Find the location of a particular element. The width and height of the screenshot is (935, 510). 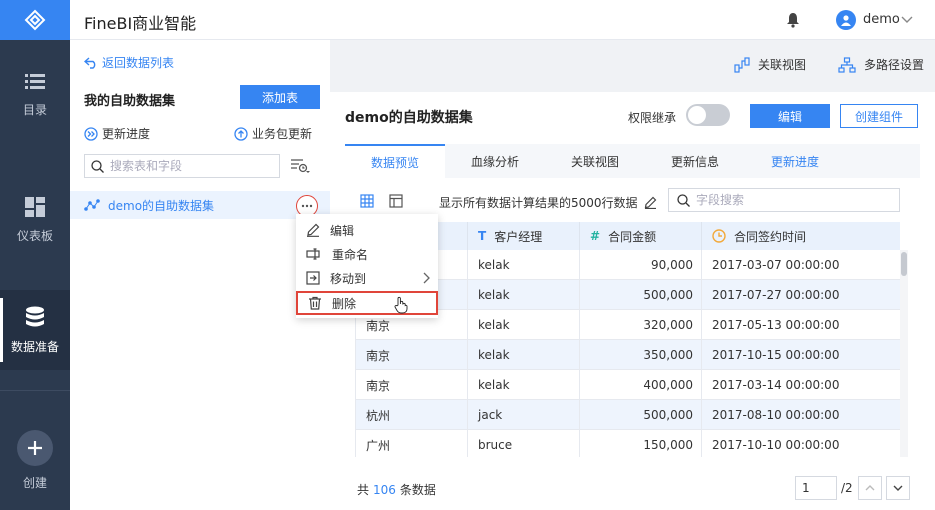

preview-info: 显示所有数据计算结果的5000行数据 is located at coordinates (548, 202).